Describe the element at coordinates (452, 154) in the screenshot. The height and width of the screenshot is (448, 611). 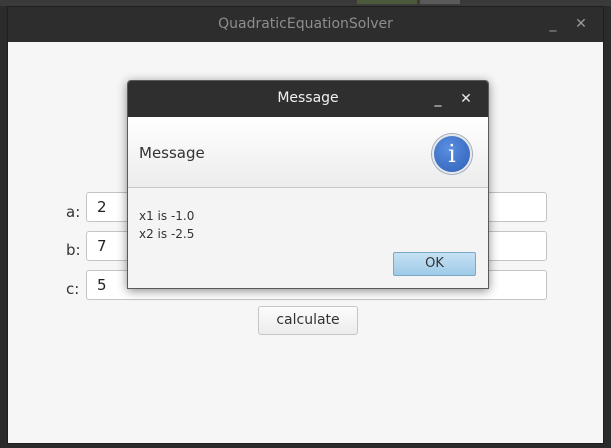
I see `info-icon: i` at that location.